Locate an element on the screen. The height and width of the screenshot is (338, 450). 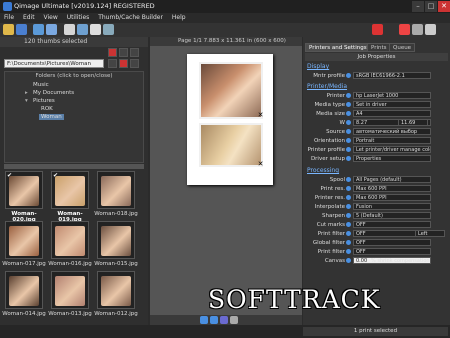
nav-delete-icon is located at coordinates (123, 63).